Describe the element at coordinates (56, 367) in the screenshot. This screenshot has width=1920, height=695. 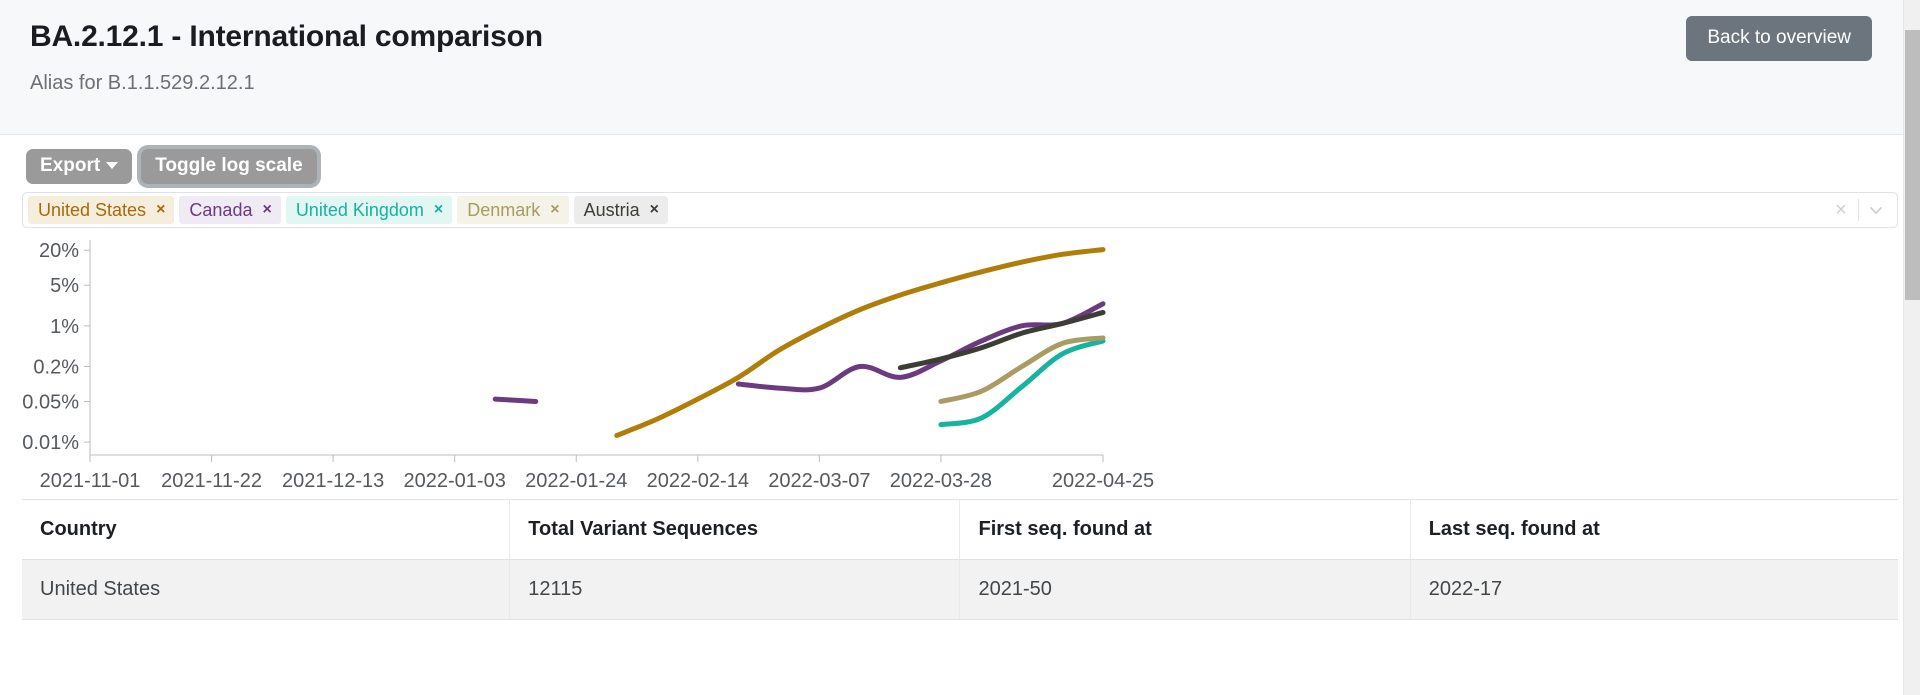
I see `svg-text: 0.2%` at that location.